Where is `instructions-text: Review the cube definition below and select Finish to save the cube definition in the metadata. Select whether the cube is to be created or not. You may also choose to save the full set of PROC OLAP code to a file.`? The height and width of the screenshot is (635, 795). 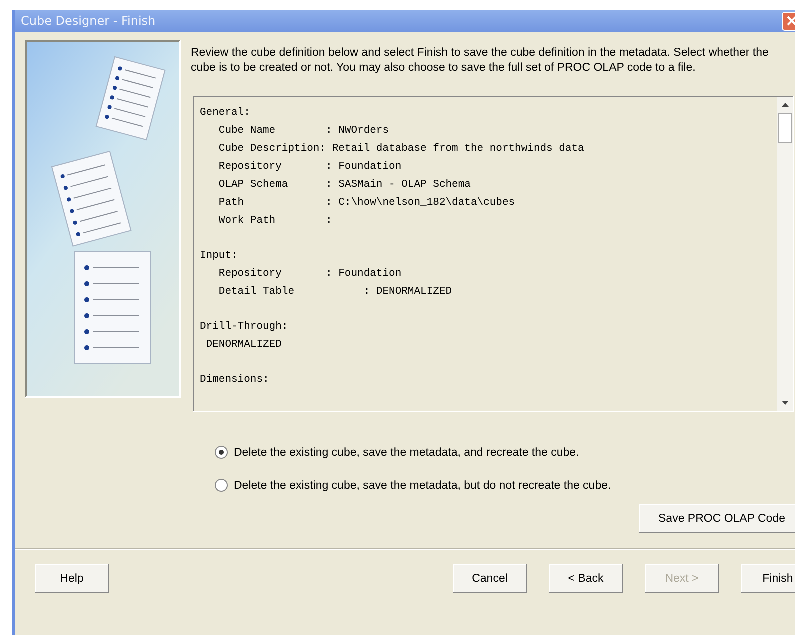
instructions-text: Review the cube definition below and select Finish to save the cube definition in the metadata. Select whether the cube is to be created or not. You may also choose to save the full set of PROC OLAP code to a file. is located at coordinates (480, 61).